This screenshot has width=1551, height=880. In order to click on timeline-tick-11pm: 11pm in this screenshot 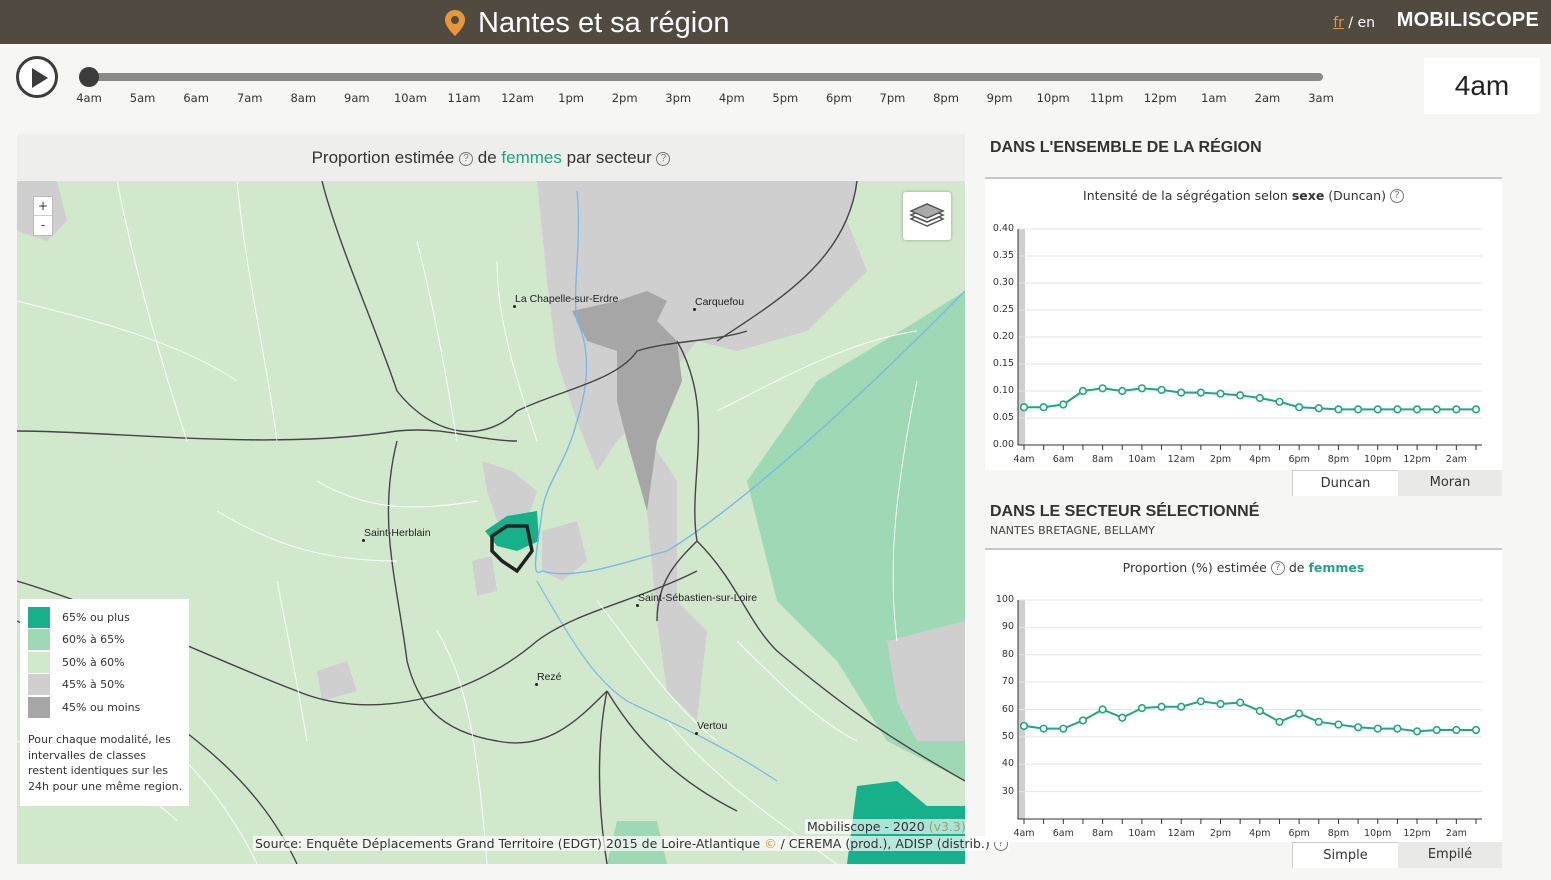, I will do `click(1106, 98)`.